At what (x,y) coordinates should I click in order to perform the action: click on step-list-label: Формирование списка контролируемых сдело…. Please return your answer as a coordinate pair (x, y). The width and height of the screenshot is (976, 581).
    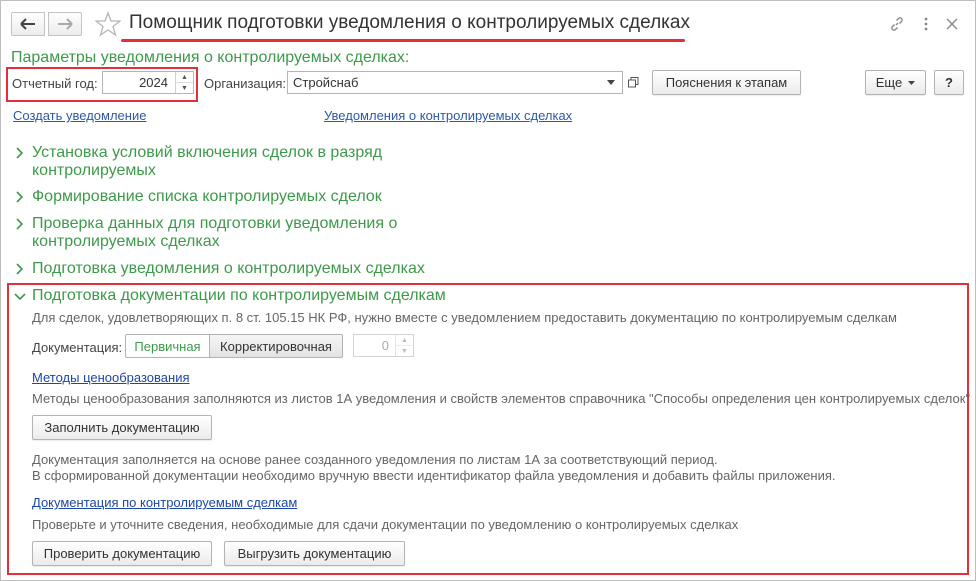
    Looking at the image, I should click on (207, 196).